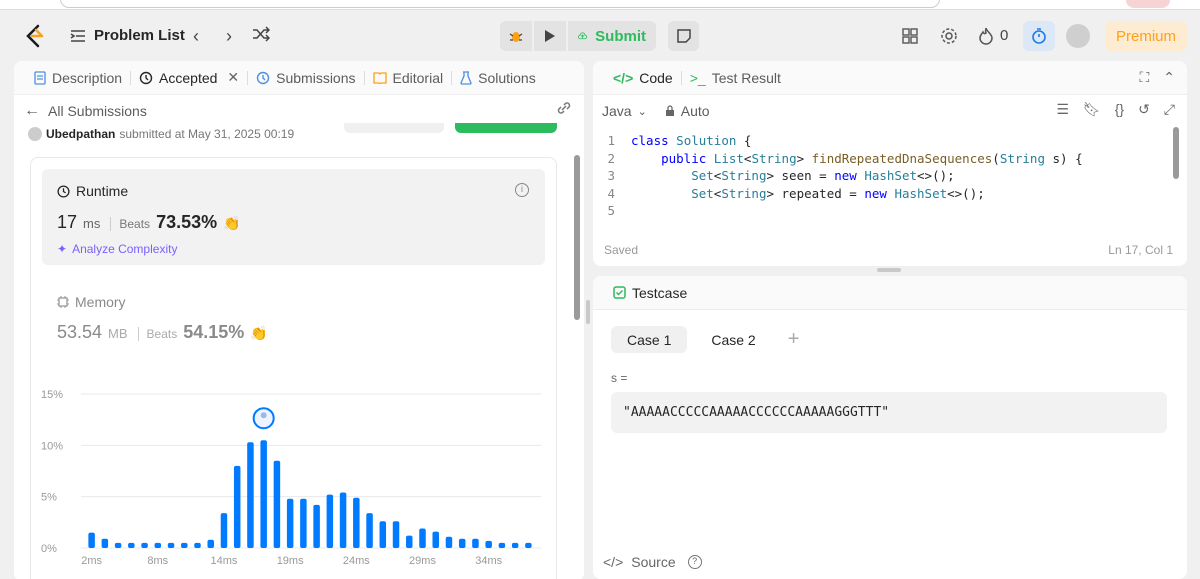 Image resolution: width=1200 pixels, height=579 pixels. I want to click on bookmark-icon: 🔖︎, so click(1092, 109).